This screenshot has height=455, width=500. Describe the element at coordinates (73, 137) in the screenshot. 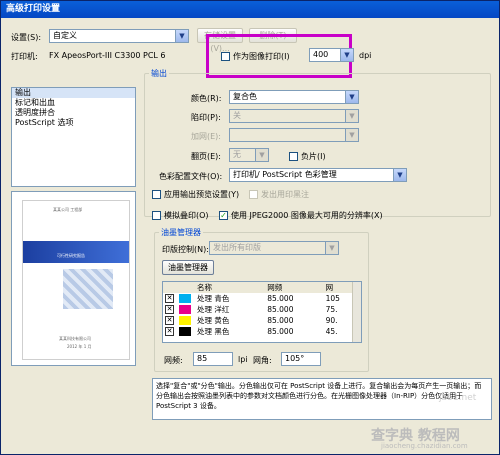

I see `category-list: 输出 标记和出血 透明度拼合 PostScript 选项` at that location.